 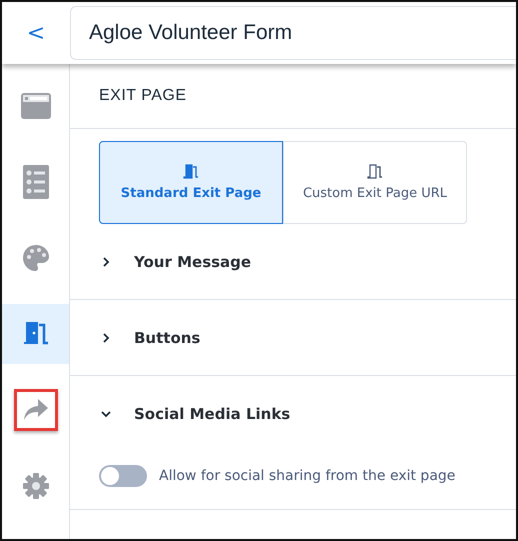 What do you see at coordinates (375, 182) in the screenshot?
I see `exit-option-tab: Custom Exit Page URL` at bounding box center [375, 182].